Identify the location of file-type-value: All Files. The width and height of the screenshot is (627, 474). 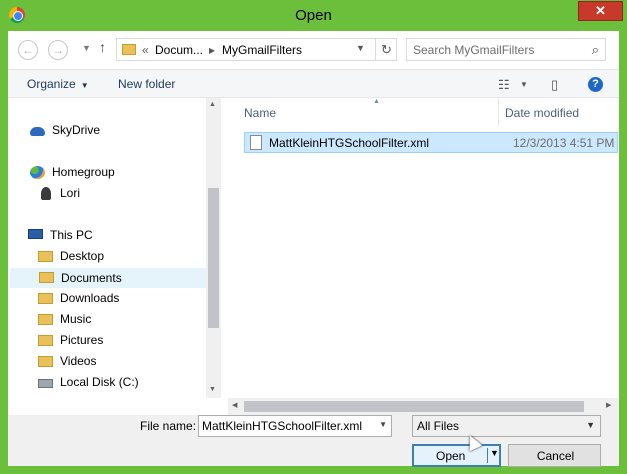
(438, 426).